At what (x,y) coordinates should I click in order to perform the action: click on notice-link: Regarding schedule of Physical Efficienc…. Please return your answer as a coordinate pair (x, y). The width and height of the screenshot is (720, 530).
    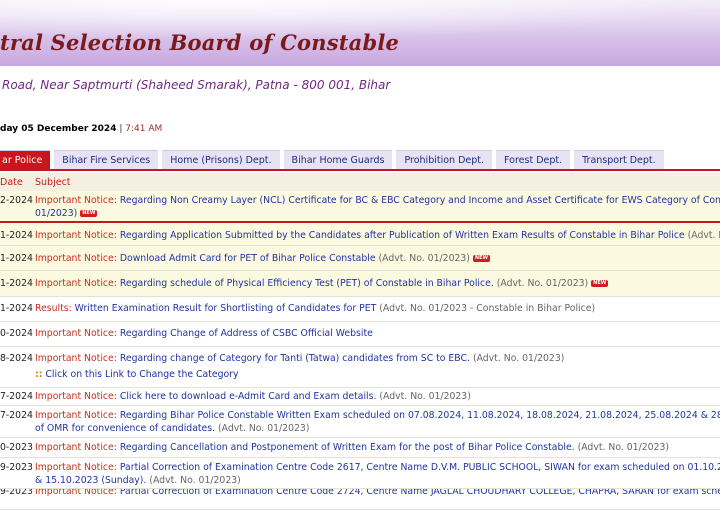
    Looking at the image, I should click on (307, 283).